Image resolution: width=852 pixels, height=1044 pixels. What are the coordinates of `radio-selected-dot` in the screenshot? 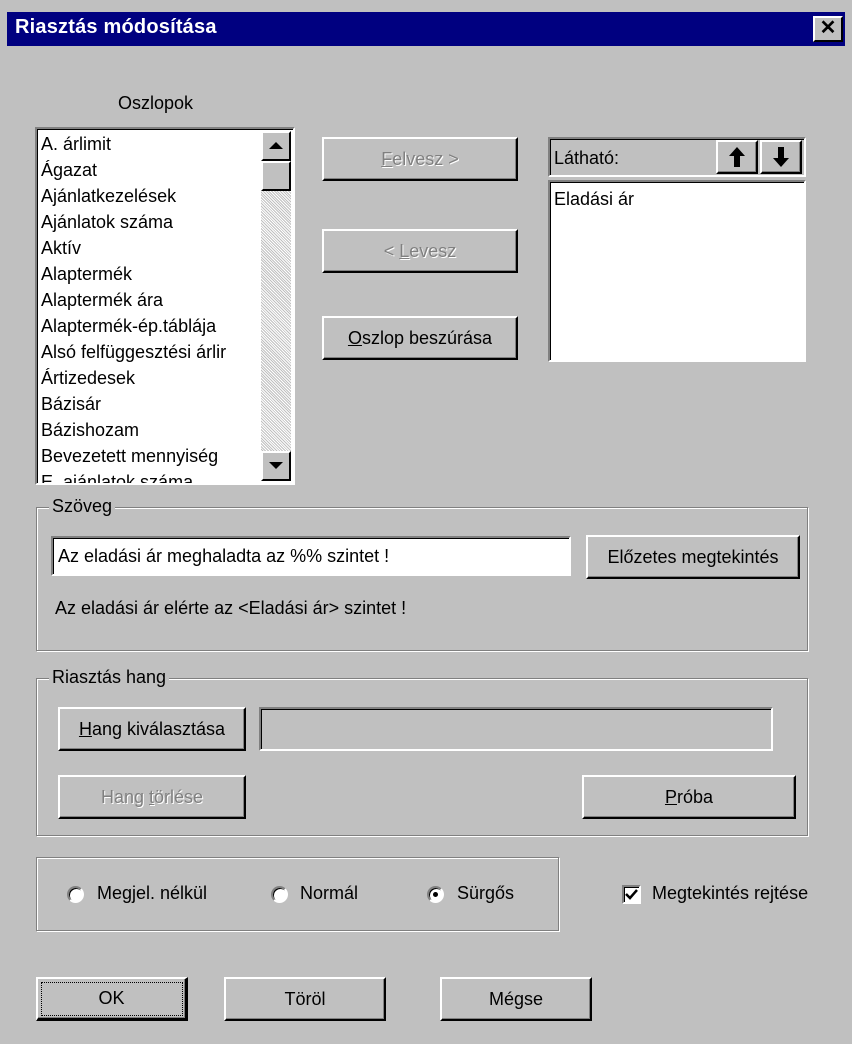 It's located at (435, 894).